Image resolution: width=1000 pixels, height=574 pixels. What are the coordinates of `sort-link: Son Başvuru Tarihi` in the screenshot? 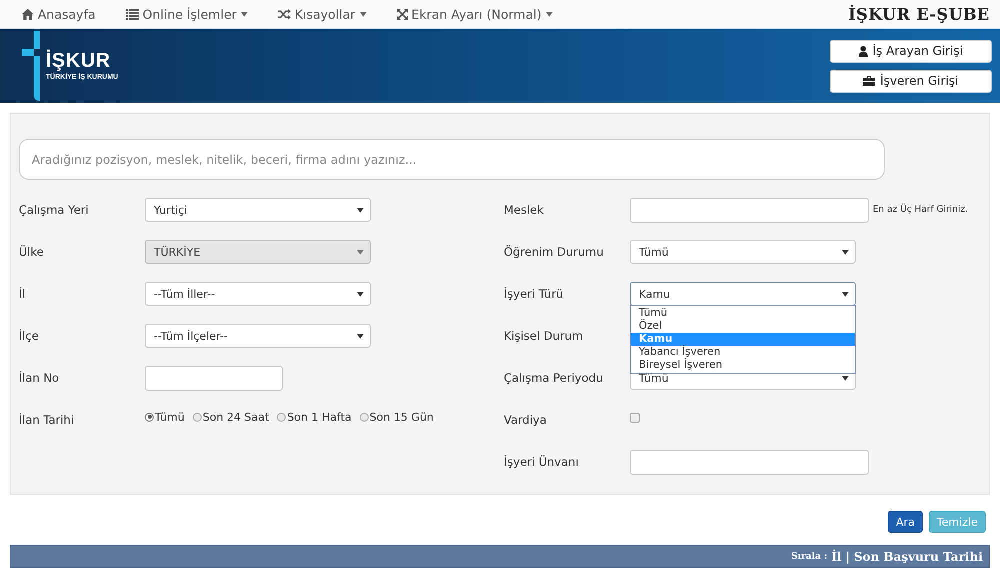 It's located at (918, 557).